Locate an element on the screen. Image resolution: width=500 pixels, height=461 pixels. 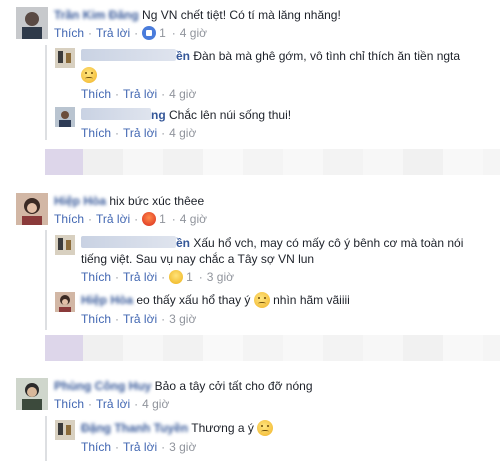
comment-author: Phùng Công Huy is located at coordinates (102, 386).